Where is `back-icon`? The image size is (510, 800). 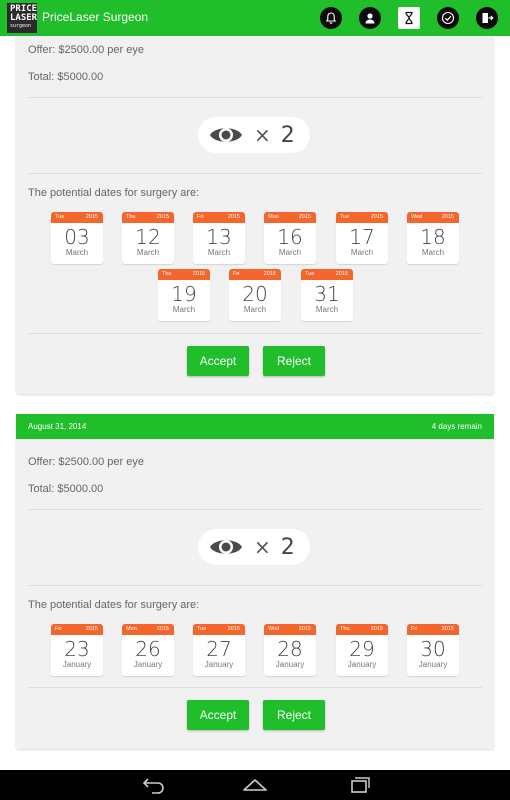
back-icon is located at coordinates (153, 785).